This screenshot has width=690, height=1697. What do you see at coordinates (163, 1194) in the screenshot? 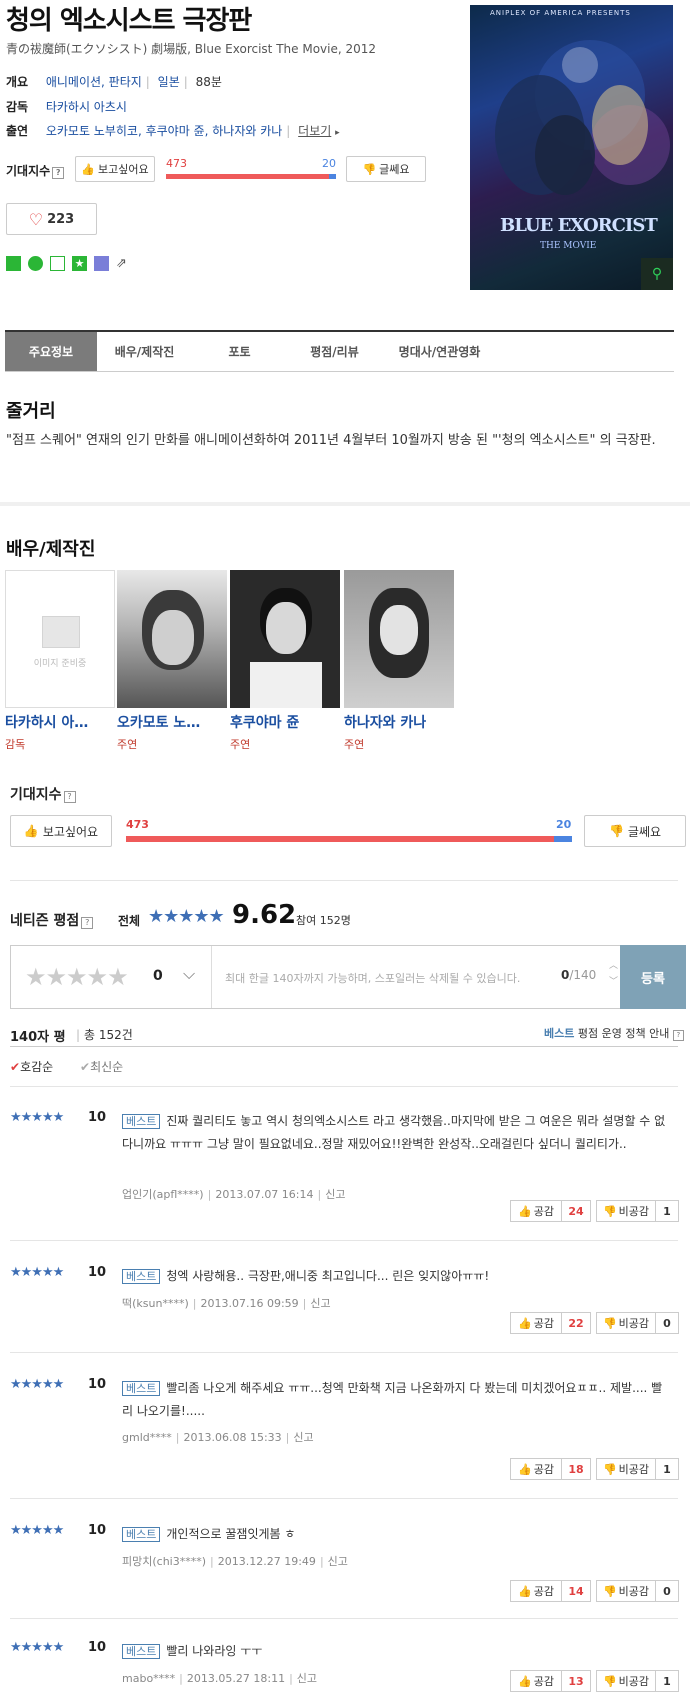
I see `review-user: 업인기(apfl****)` at bounding box center [163, 1194].